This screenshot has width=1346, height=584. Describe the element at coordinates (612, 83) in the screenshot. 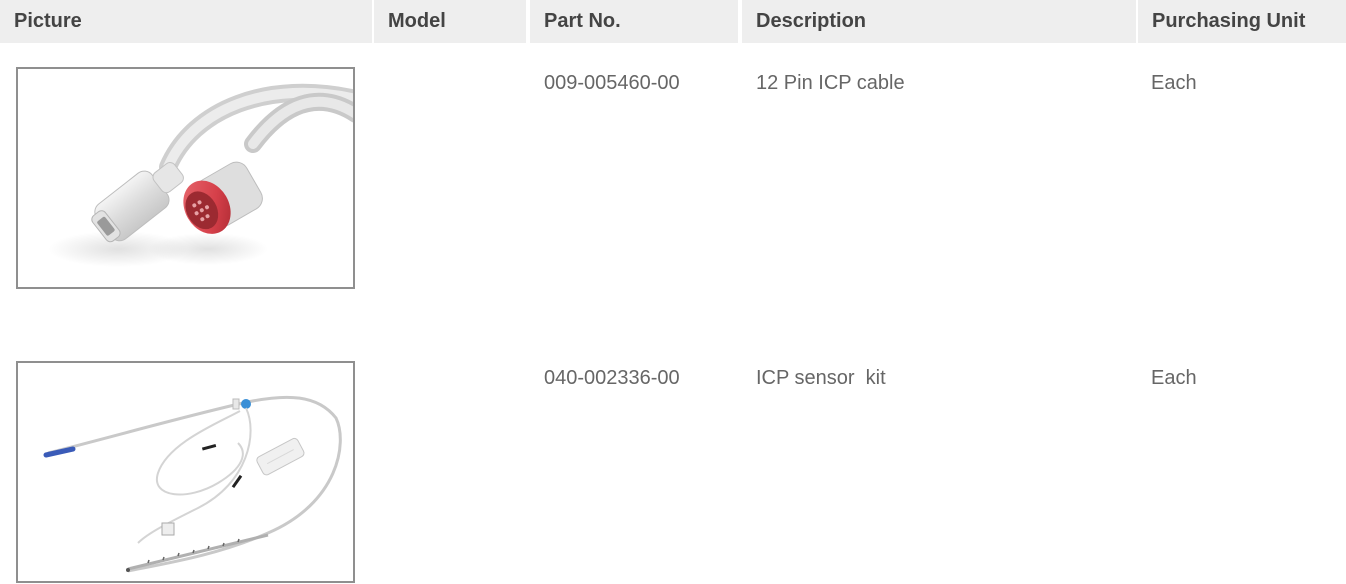

I see `part-no-cell: 009-005460-00` at that location.